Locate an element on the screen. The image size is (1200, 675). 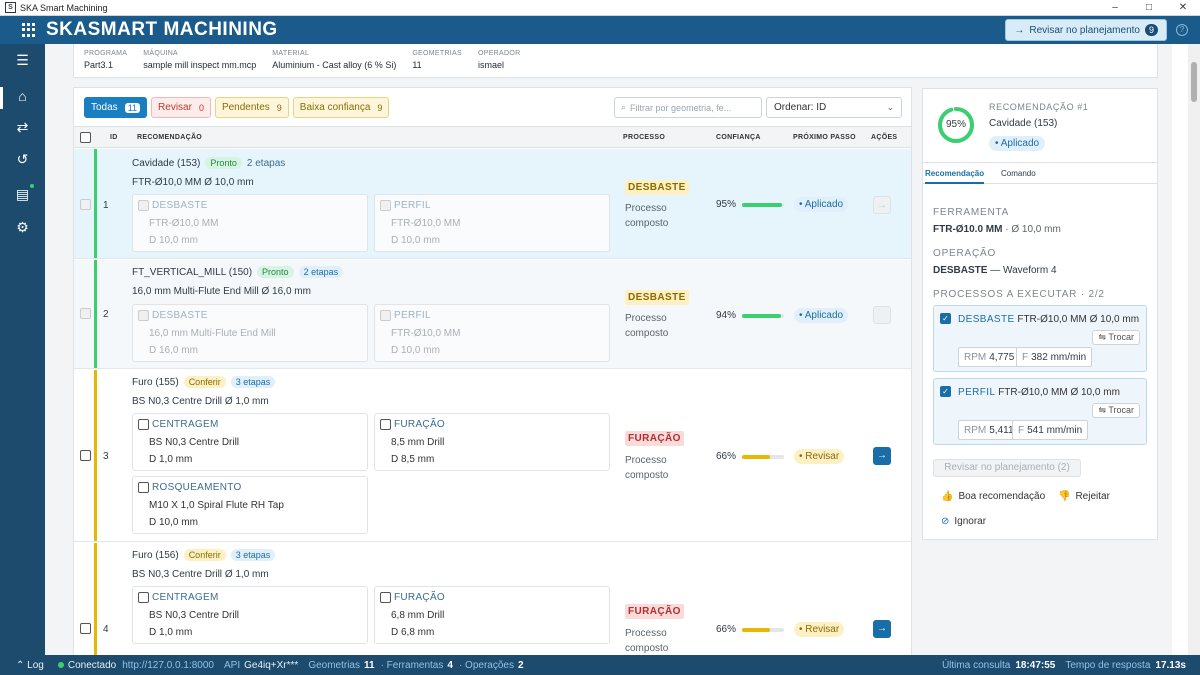
review-in-planning-button: → Revisar no planejamento 9 is located at coordinates (1086, 30).